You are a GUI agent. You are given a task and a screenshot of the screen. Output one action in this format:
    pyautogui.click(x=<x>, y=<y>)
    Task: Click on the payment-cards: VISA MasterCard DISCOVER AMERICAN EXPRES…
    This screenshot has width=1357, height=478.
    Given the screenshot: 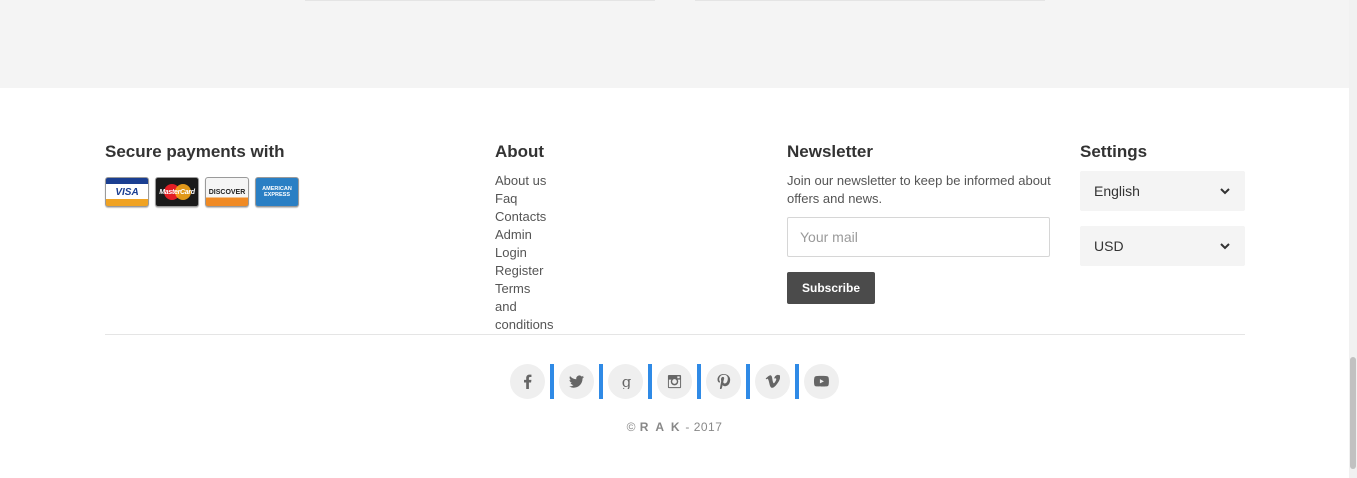 What is the action you would take?
    pyautogui.click(x=202, y=192)
    